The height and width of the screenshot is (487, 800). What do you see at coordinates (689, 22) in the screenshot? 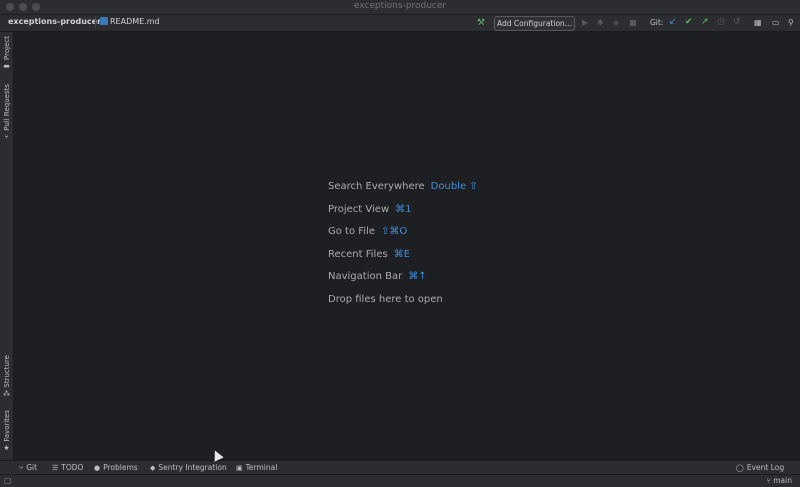
I see `git-commit-icon: ✔` at bounding box center [689, 22].